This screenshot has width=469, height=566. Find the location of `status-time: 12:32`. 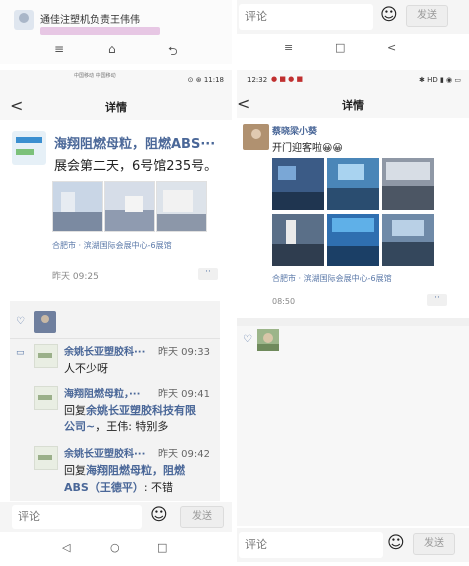

status-time: 12:32 is located at coordinates (257, 80).